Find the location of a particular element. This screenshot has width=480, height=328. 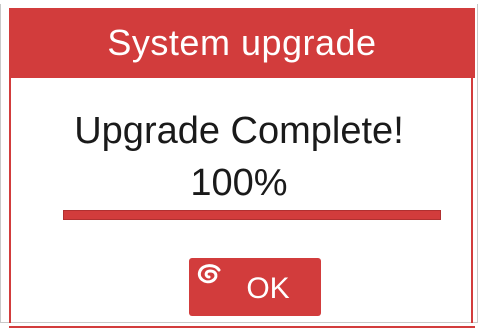

progress-bar is located at coordinates (252, 215).